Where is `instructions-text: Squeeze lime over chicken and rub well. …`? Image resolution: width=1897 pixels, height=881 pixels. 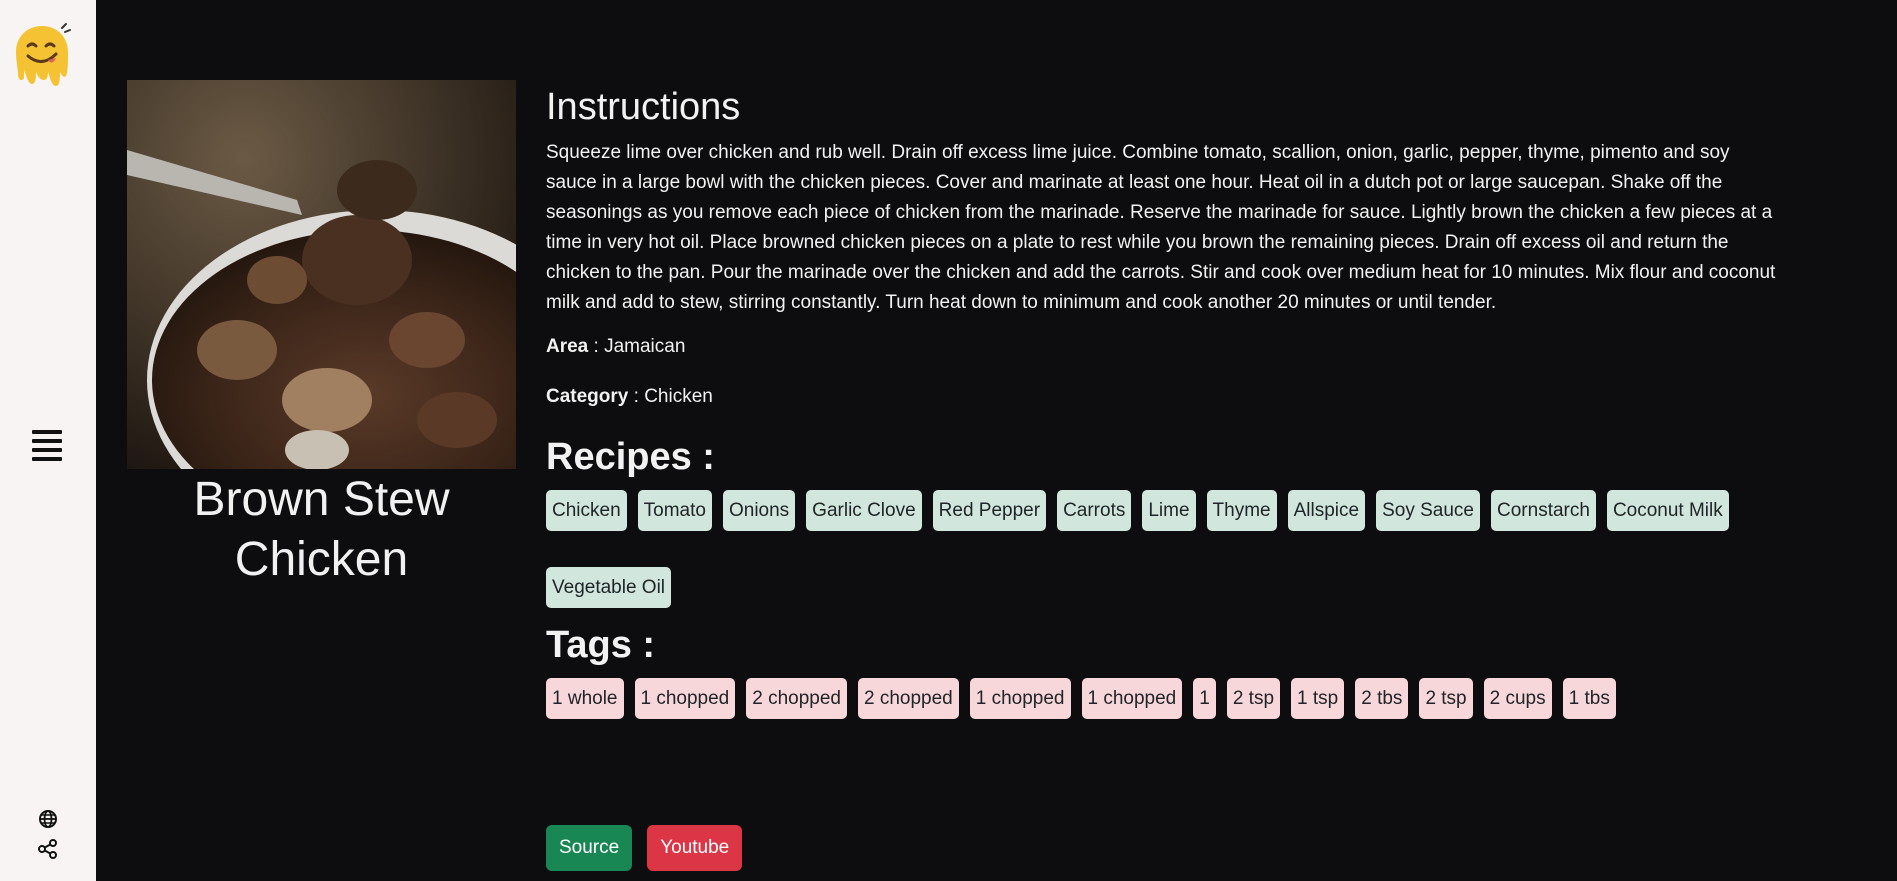
instructions-text: Squeeze lime over chicken and rub well. … is located at coordinates (1161, 227).